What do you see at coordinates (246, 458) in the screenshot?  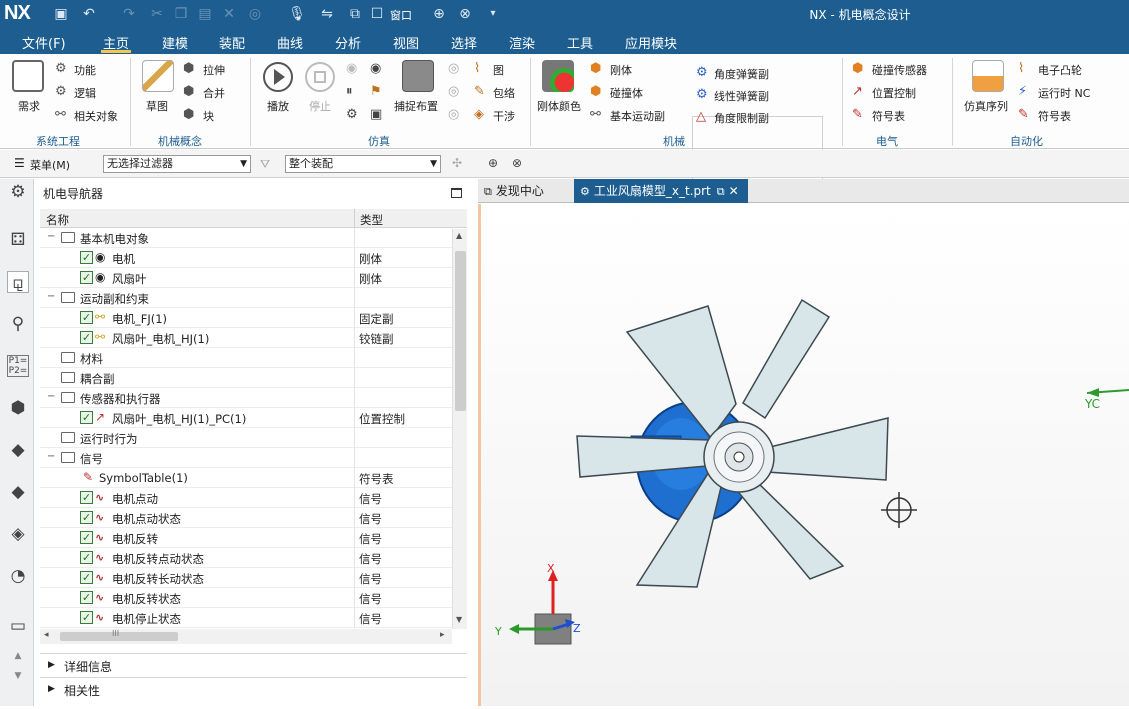 I see `tree-row: − 信号` at bounding box center [246, 458].